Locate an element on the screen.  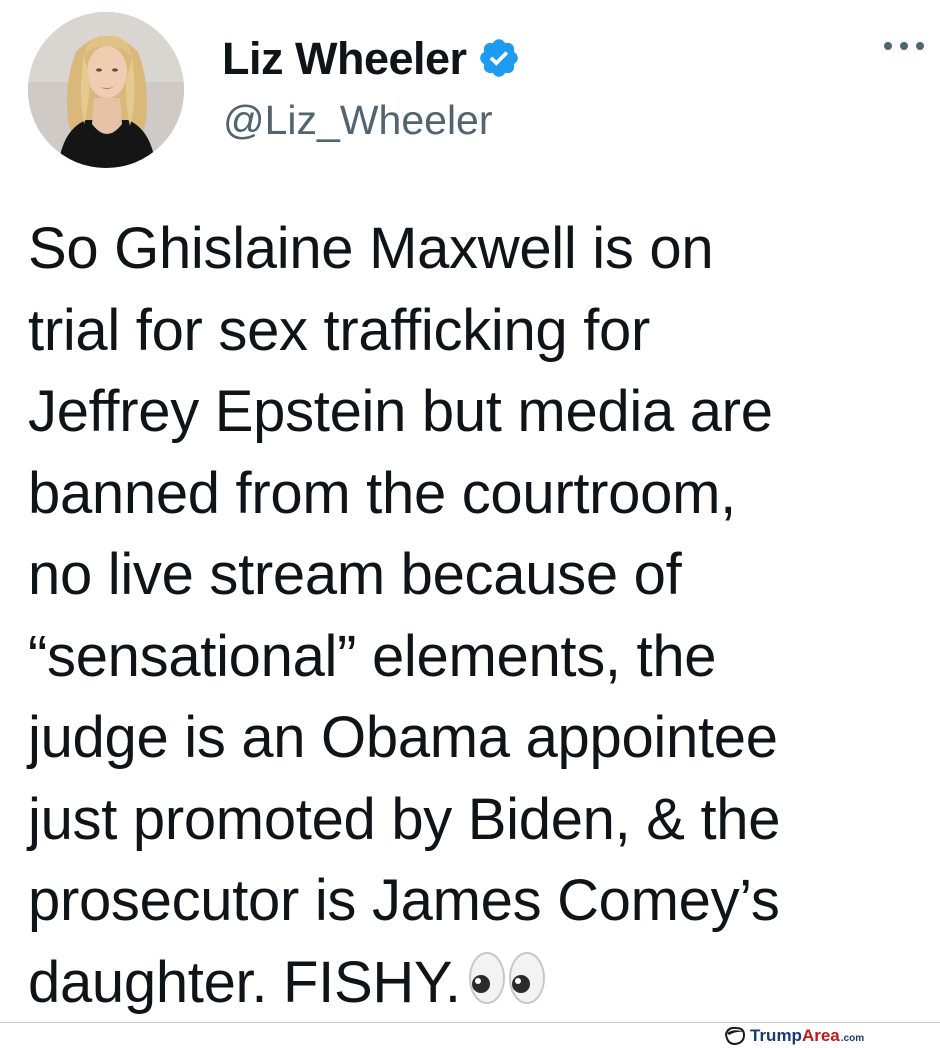
watermark-brand-part2: Area is located at coordinates (820, 1035).